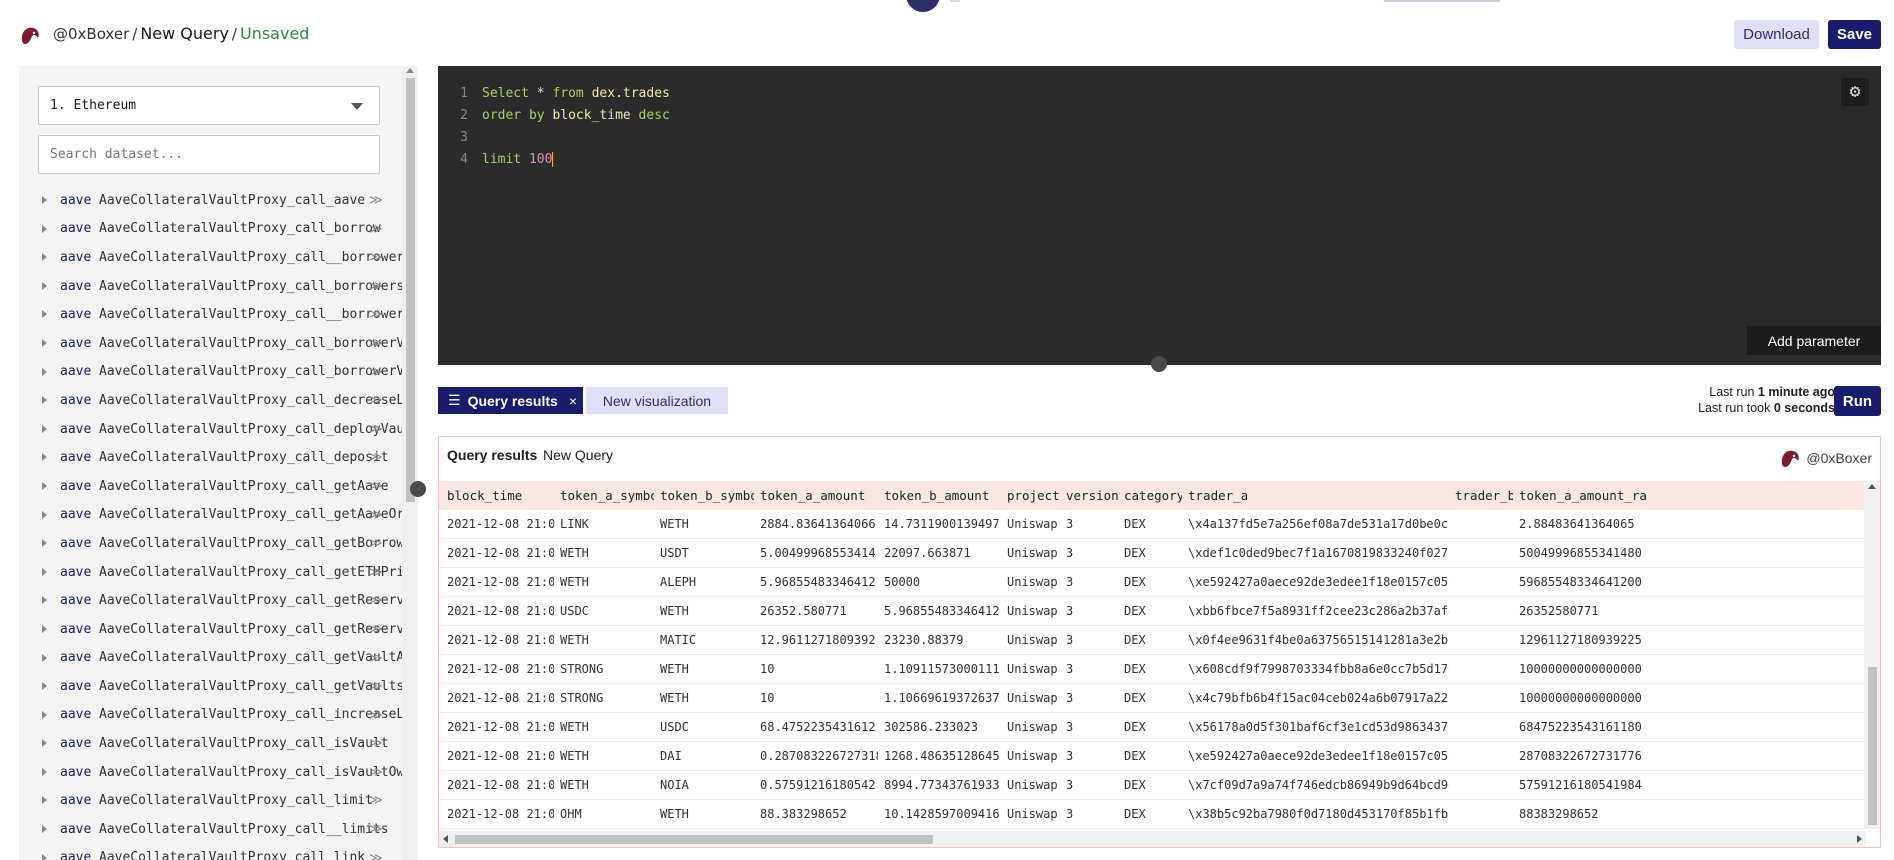  Describe the element at coordinates (942, 495) in the screenshot. I see `column-header: token_b_amount` at that location.